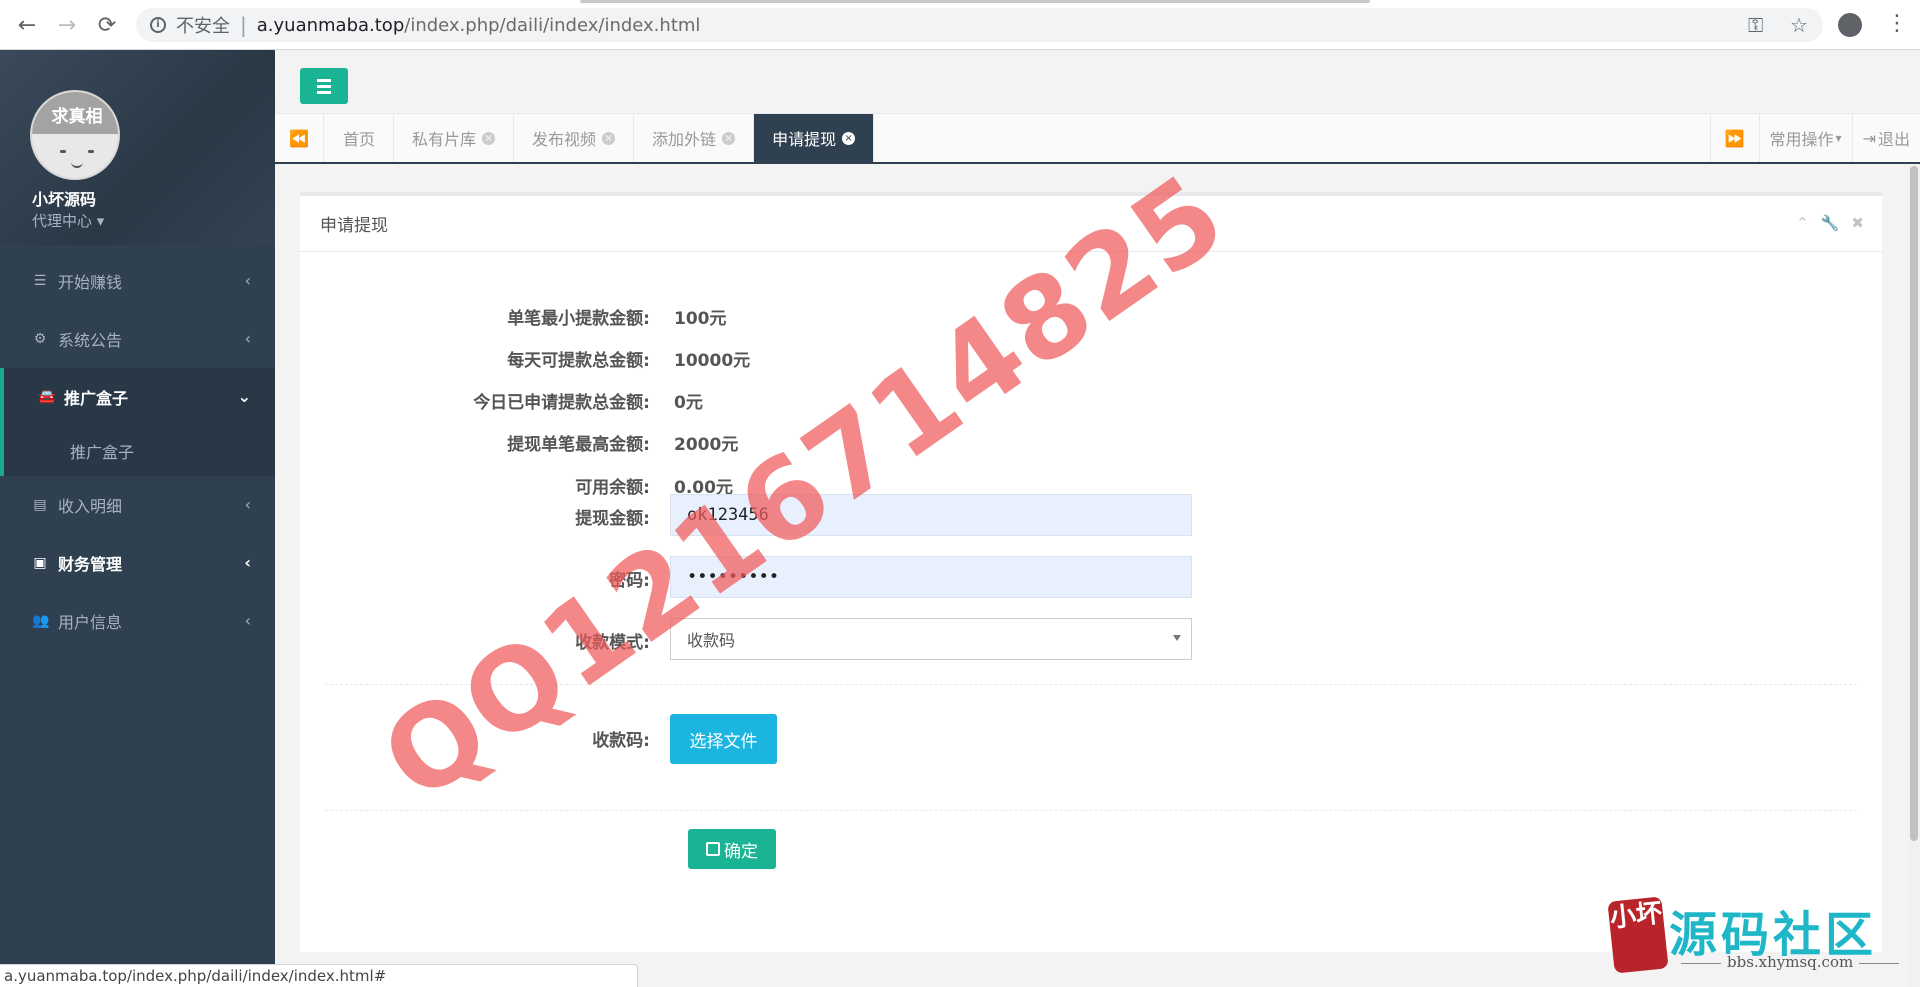 This screenshot has height=987, width=1920. I want to click on sidebar-item-user-info: 👥 用户信息 ‹, so click(137, 621).